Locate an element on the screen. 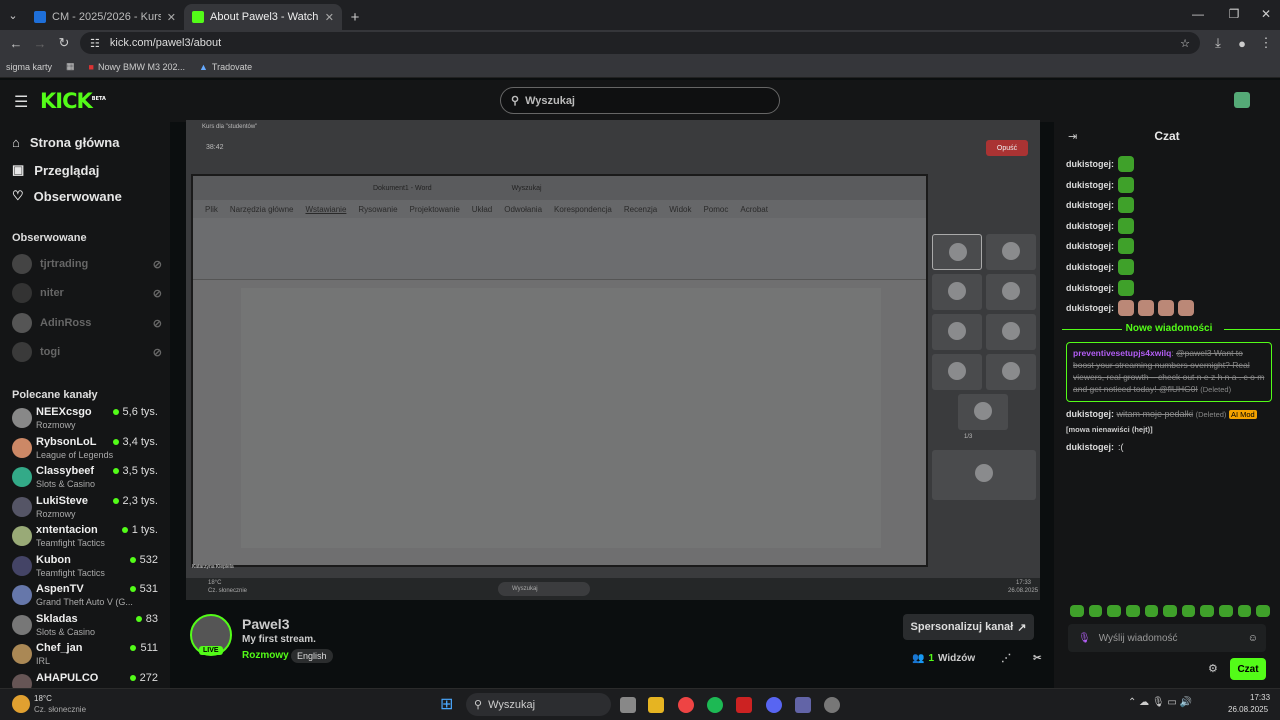  recommended-channel: LukiSteve Rozmowy 2,3 tys. is located at coordinates (87, 509).